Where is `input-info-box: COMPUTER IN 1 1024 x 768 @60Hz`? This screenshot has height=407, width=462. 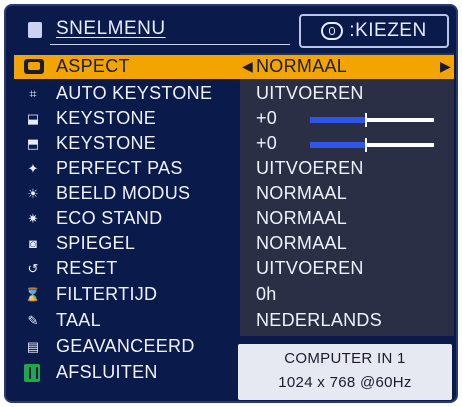 input-info-box: COMPUTER IN 1 1024 x 768 @60Hz is located at coordinates (345, 372).